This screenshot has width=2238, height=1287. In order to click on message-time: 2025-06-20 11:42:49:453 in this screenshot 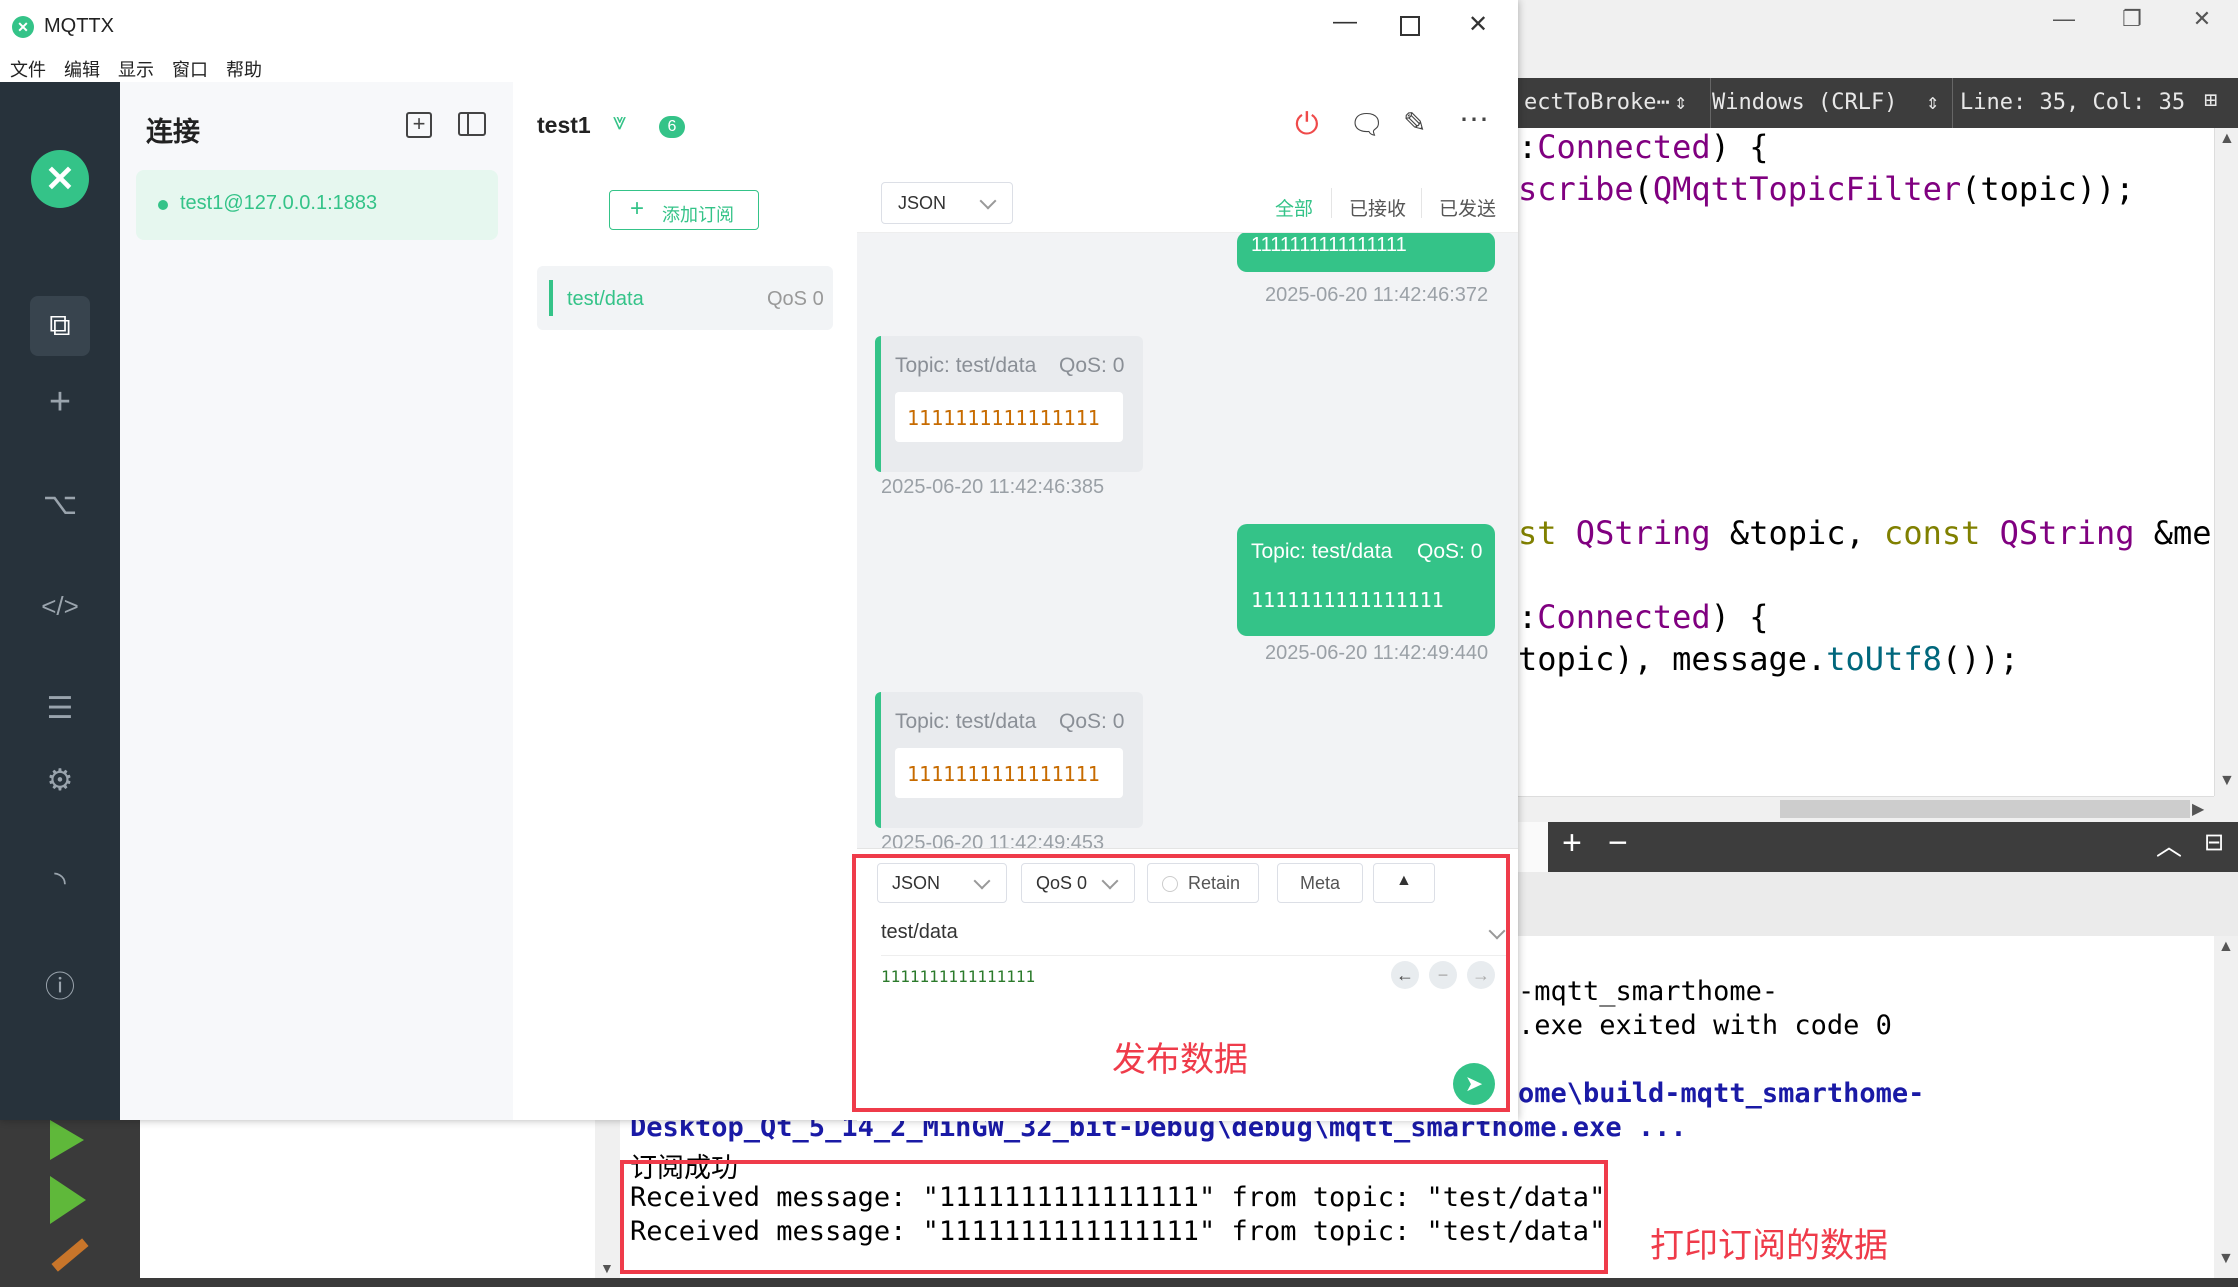, I will do `click(993, 840)`.